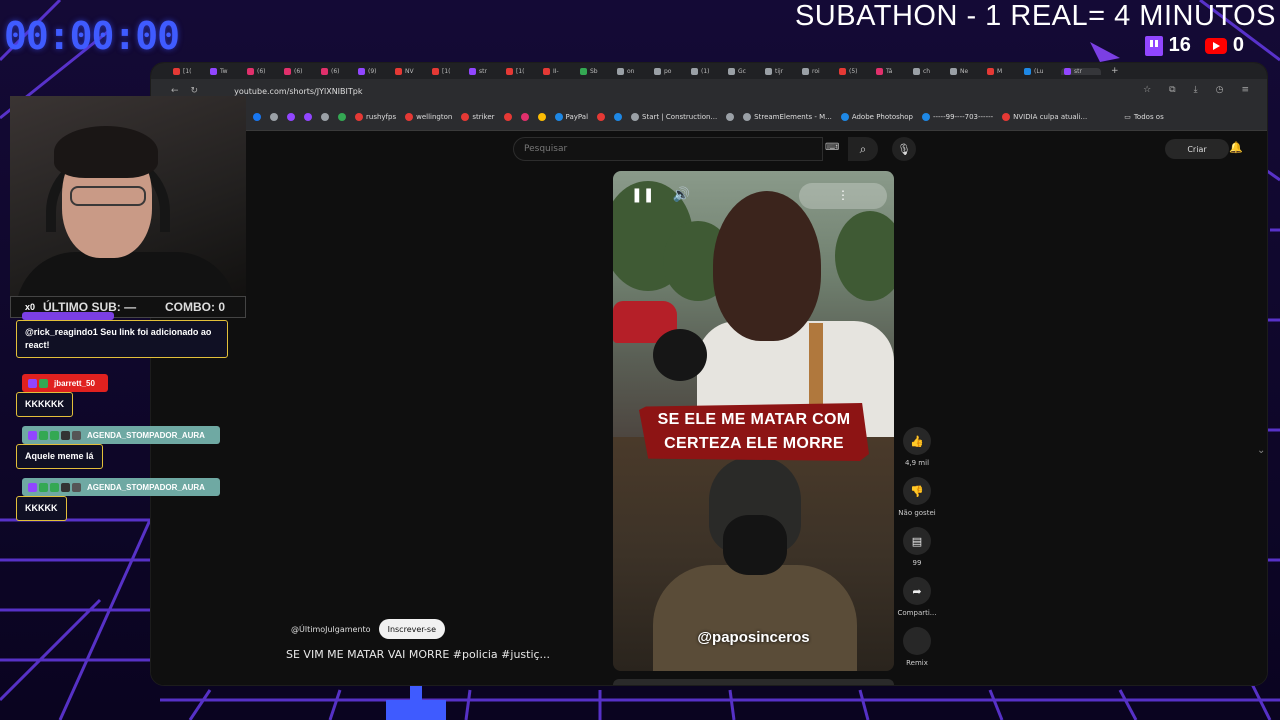 Image resolution: width=1280 pixels, height=720 pixels. Describe the element at coordinates (631, 71) in the screenshot. I see `tab-label: on` at that location.